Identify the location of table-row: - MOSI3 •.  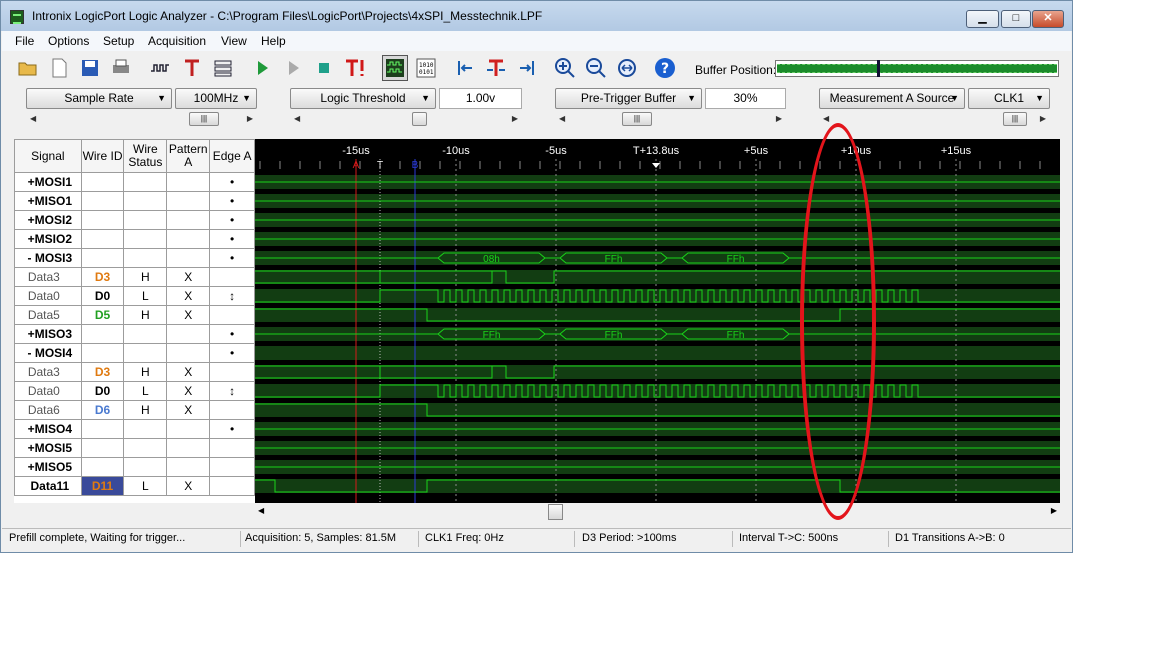
(134, 258).